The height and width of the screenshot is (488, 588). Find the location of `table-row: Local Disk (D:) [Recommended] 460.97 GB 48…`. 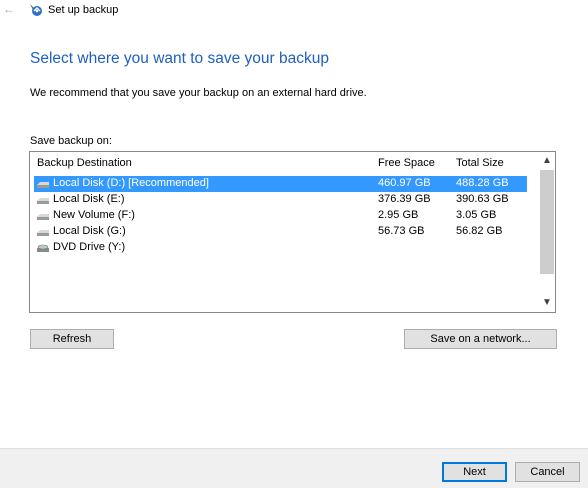

table-row: Local Disk (D:) [Recommended] 460.97 GB 48… is located at coordinates (280, 184).